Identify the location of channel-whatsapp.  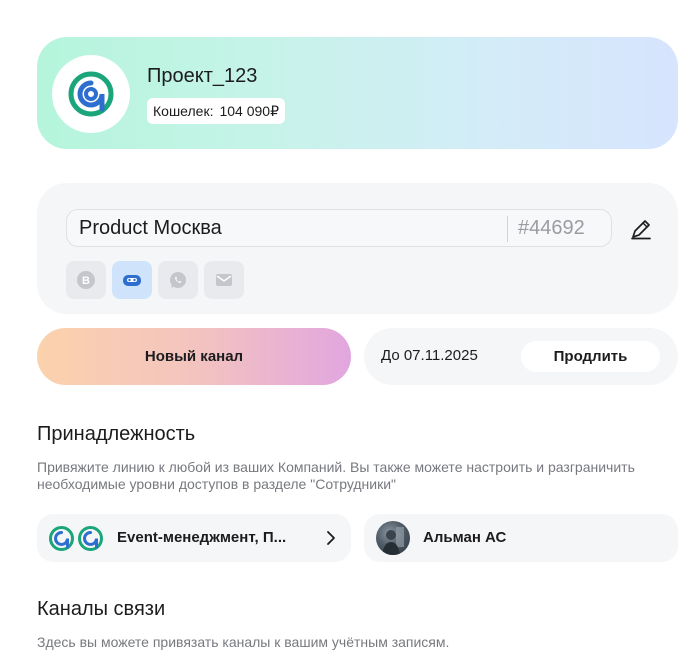
(178, 280).